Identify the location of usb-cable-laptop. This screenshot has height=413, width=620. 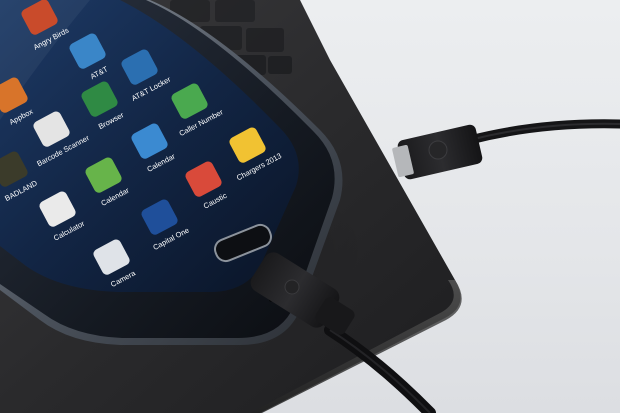
(506, 149).